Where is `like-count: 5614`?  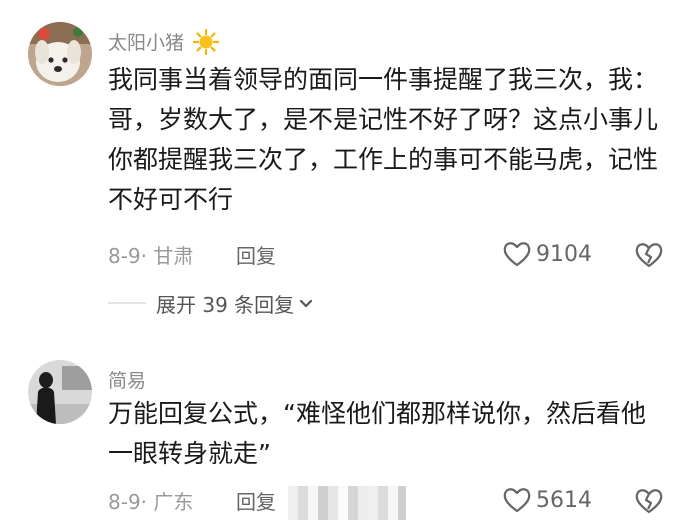
like-count: 5614 is located at coordinates (564, 500).